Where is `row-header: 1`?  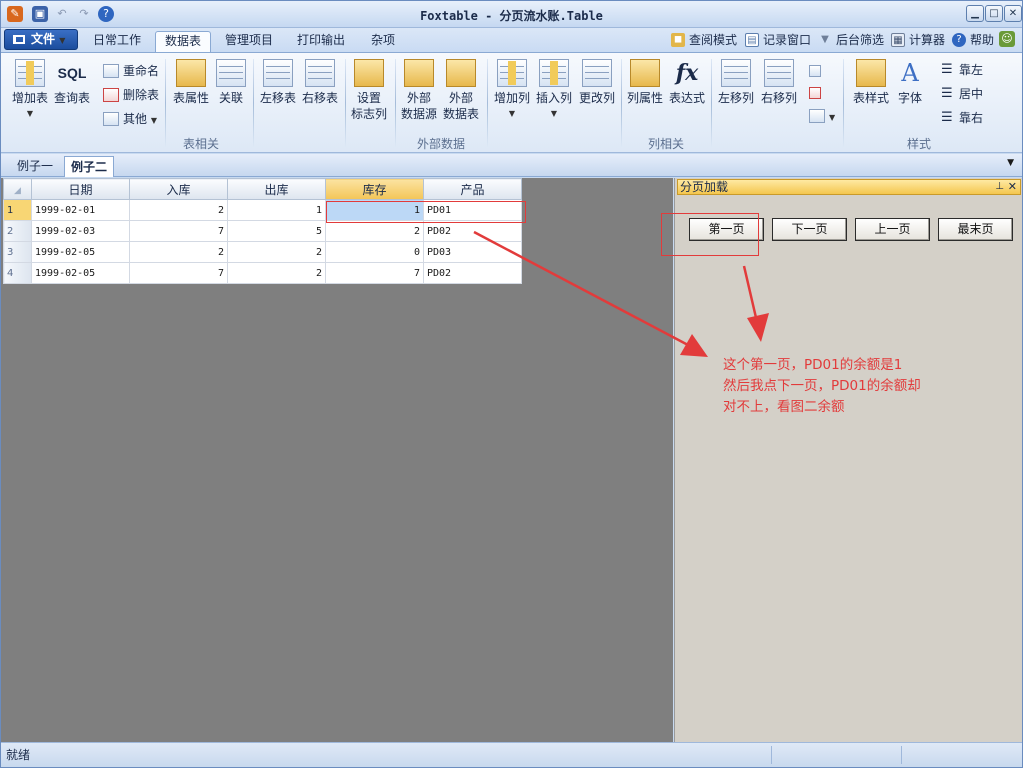 row-header: 1 is located at coordinates (17, 210).